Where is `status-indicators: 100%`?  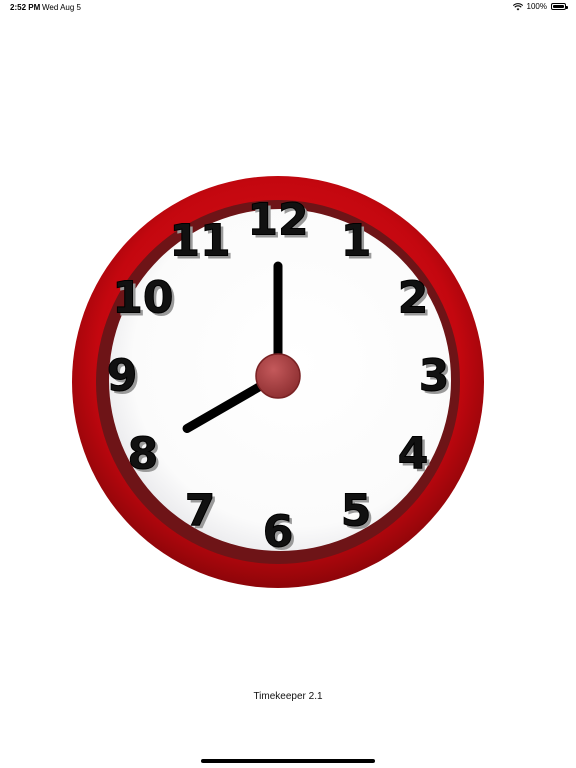
status-indicators: 100% is located at coordinates (540, 6).